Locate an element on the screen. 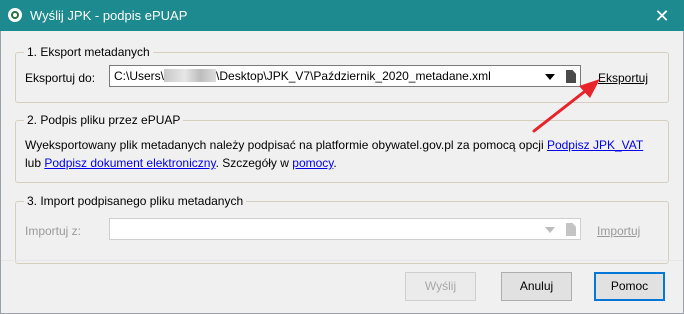 Image resolution: width=684 pixels, height=314 pixels. help-link: pomocy is located at coordinates (312, 163).